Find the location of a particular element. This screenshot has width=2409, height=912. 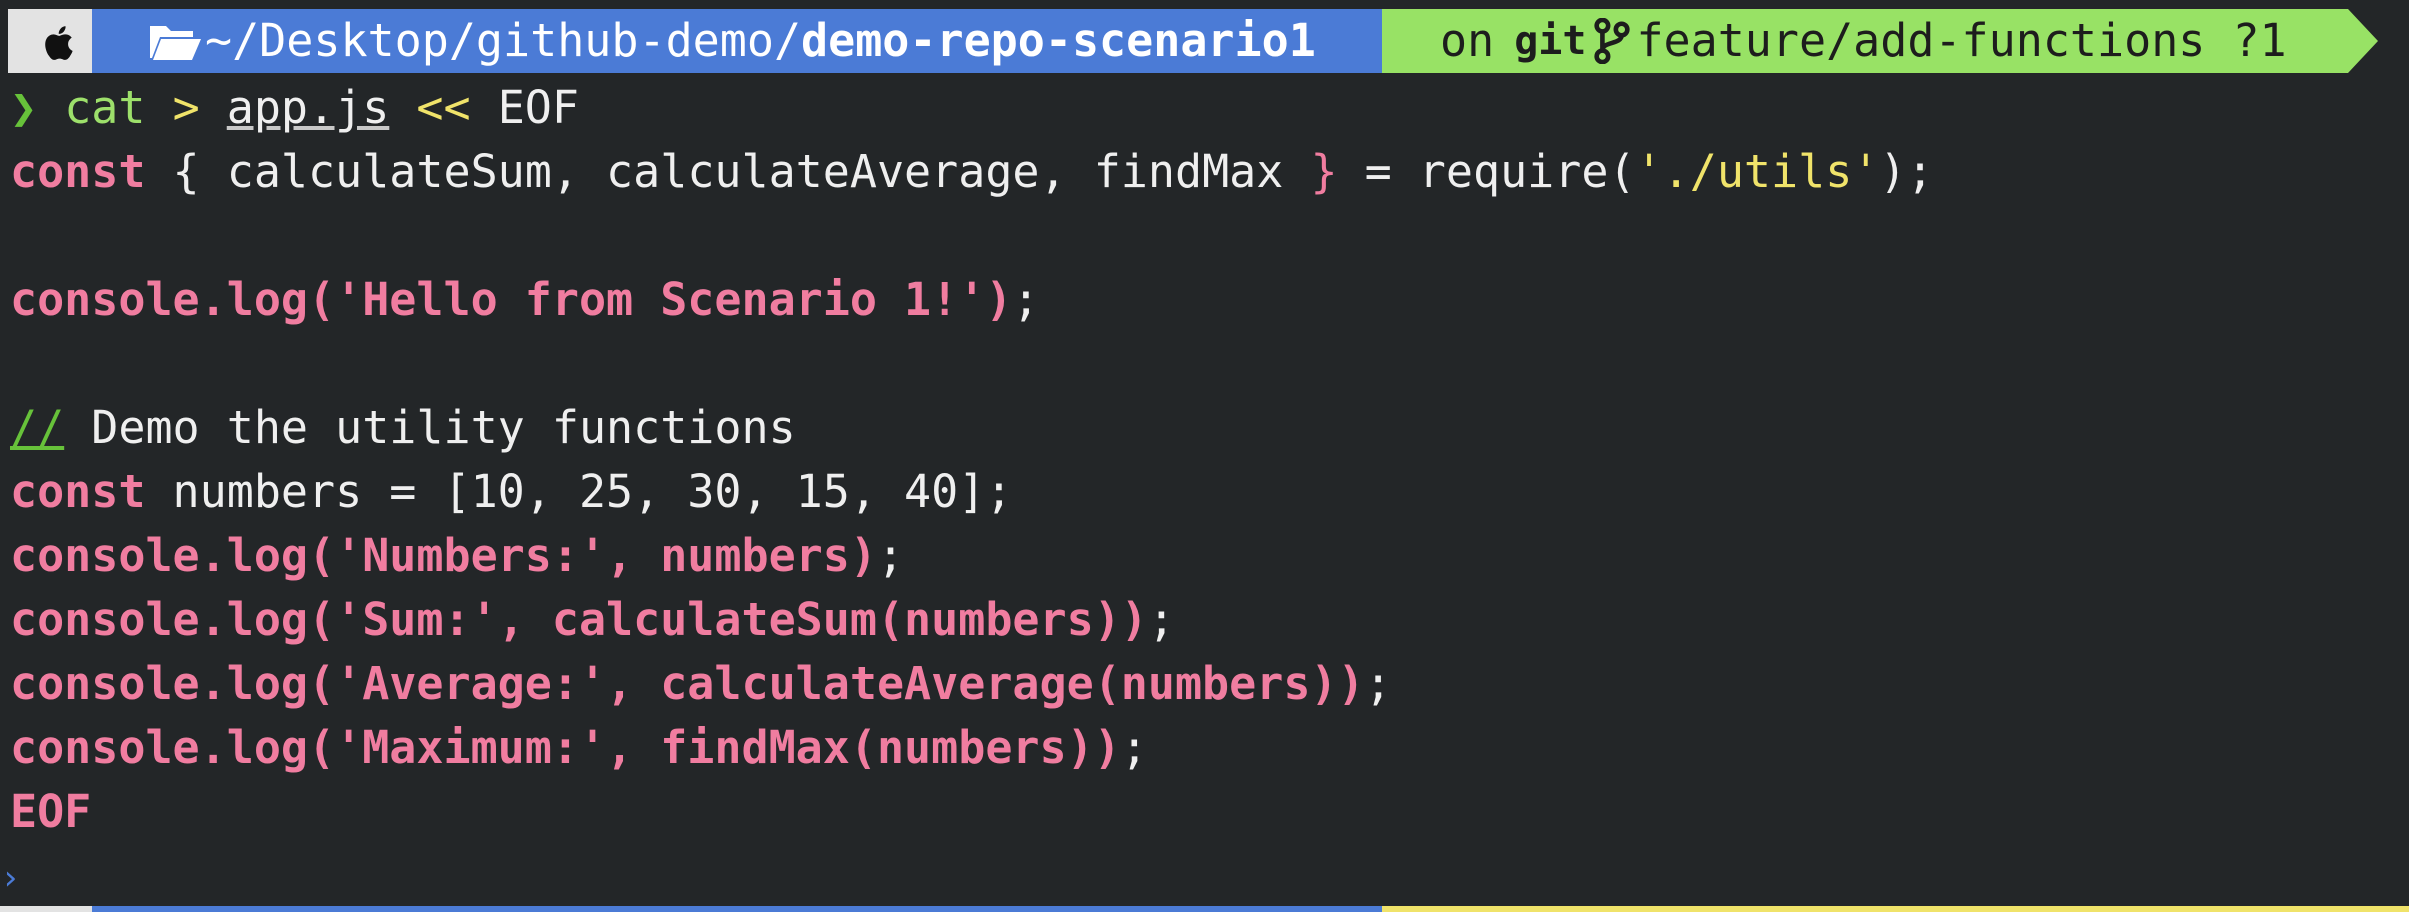

heredoc-operator: << is located at coordinates (443, 107).